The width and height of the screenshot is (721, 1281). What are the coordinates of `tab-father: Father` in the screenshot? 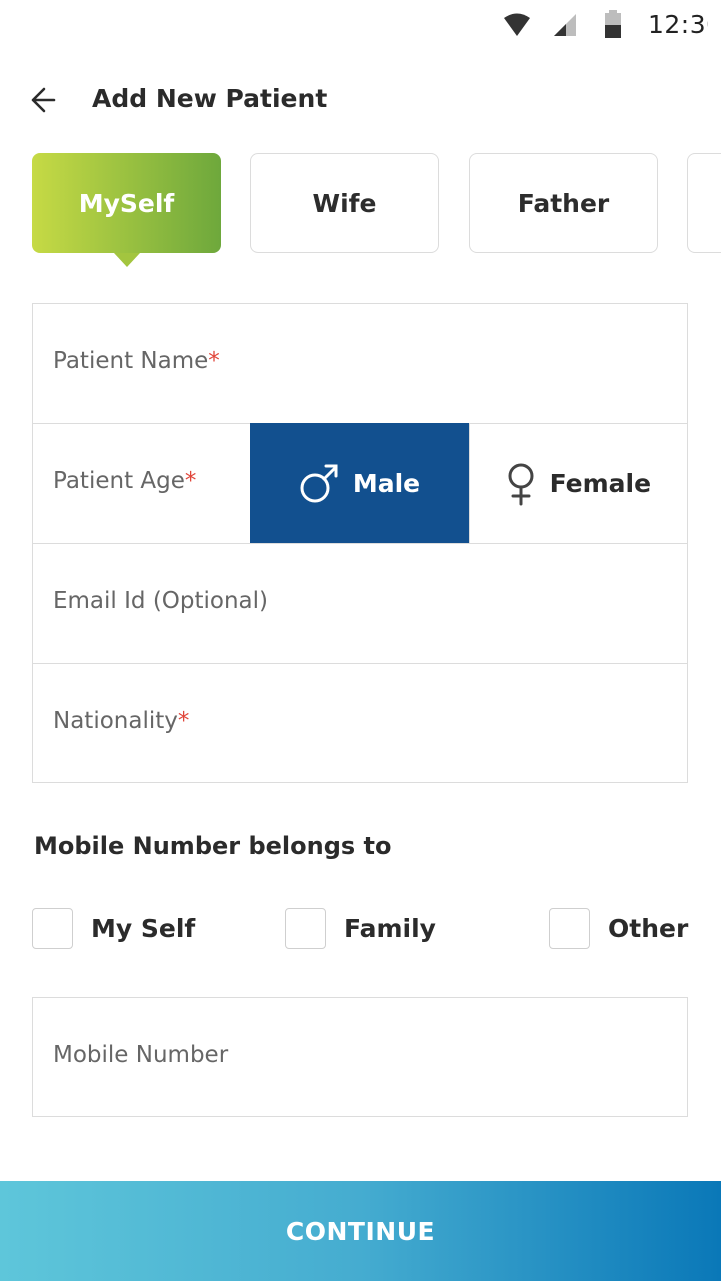 It's located at (563, 203).